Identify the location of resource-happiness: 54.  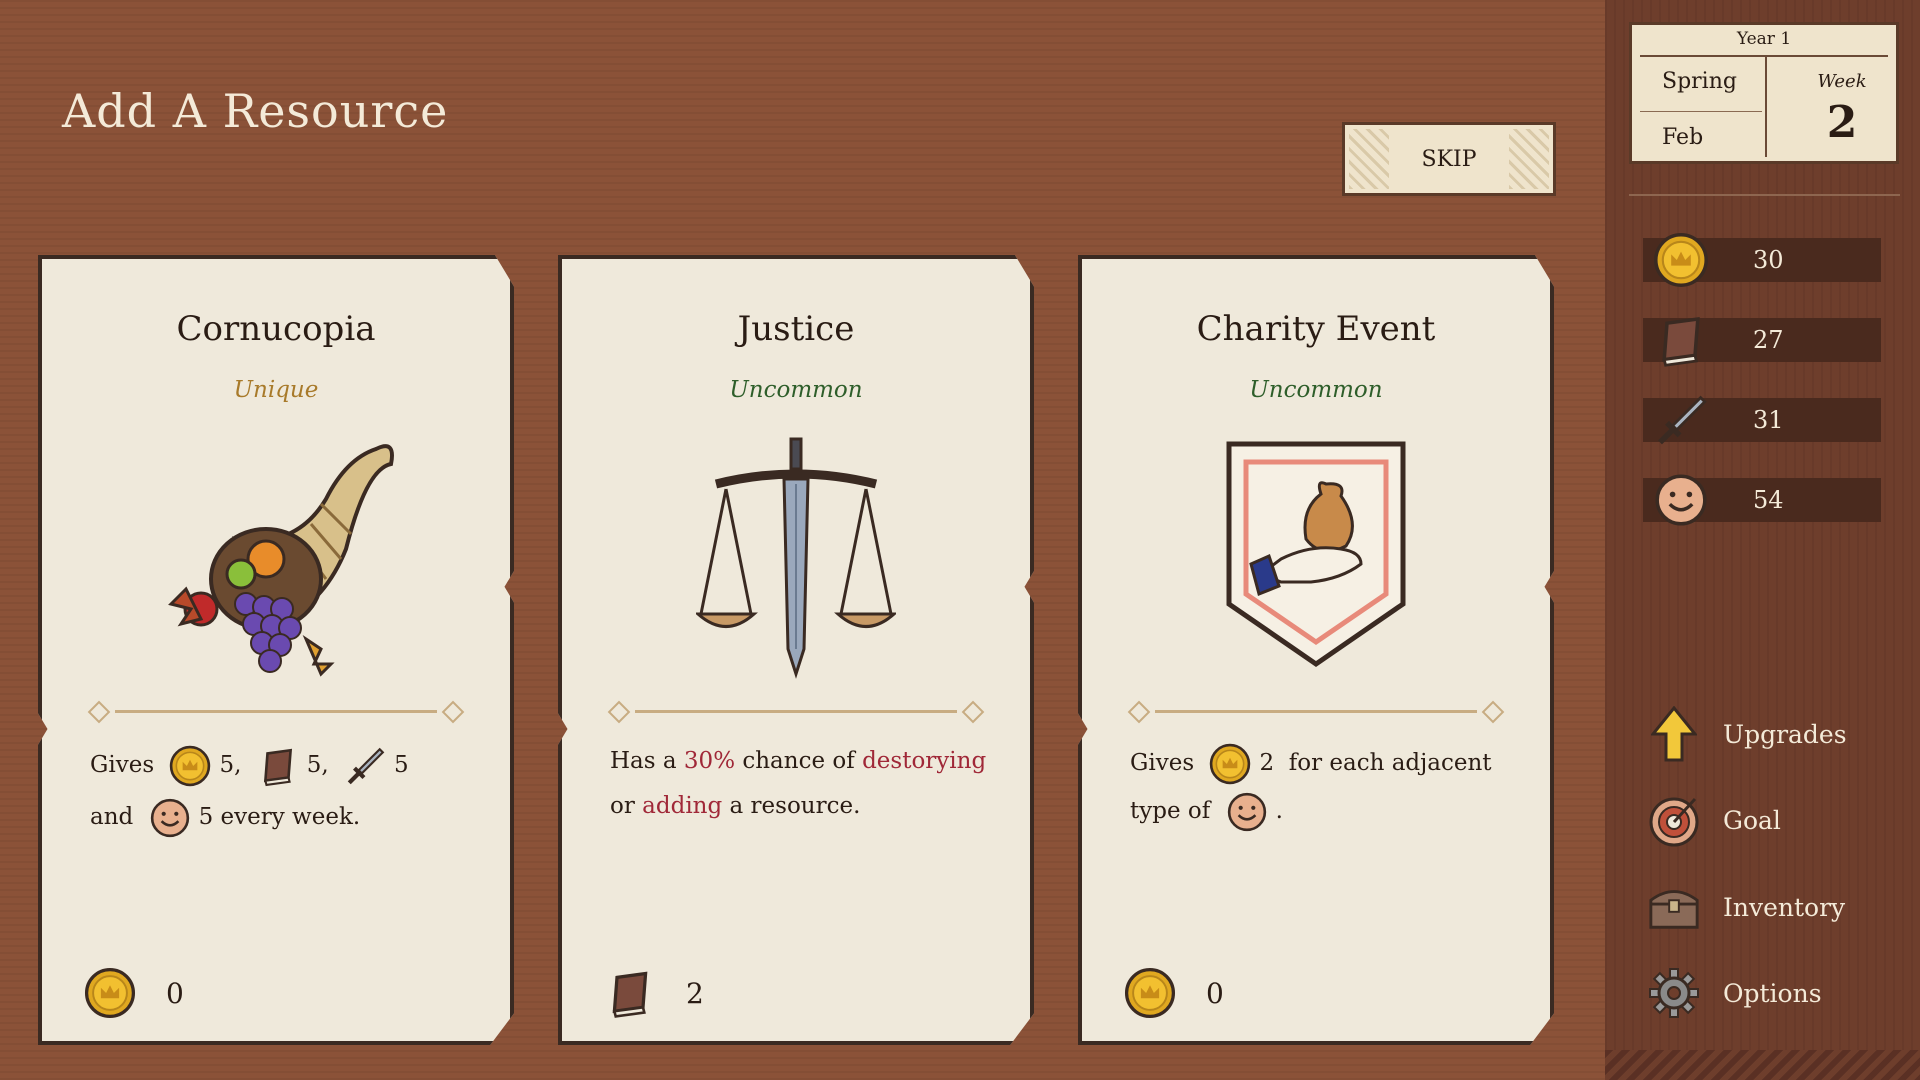
(1762, 500).